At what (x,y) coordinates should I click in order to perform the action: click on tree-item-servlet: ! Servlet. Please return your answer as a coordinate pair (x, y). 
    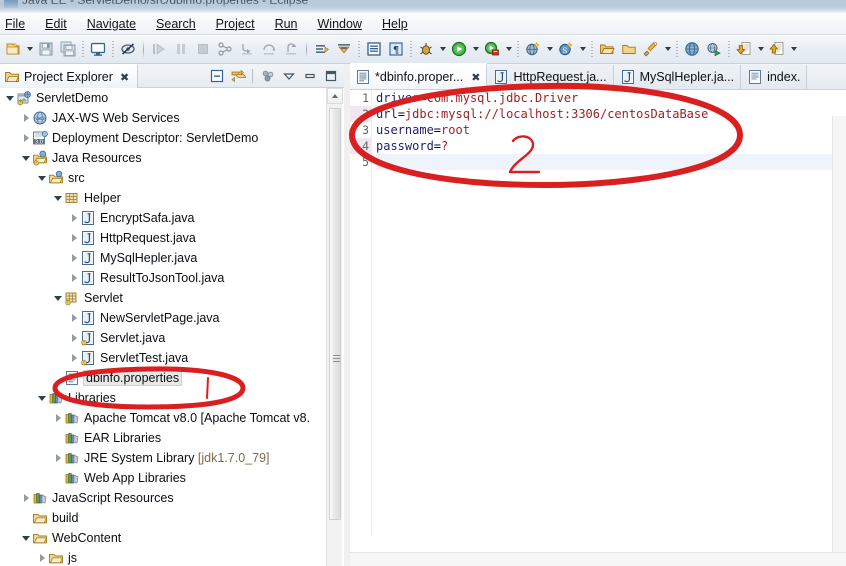
    Looking at the image, I should click on (172, 298).